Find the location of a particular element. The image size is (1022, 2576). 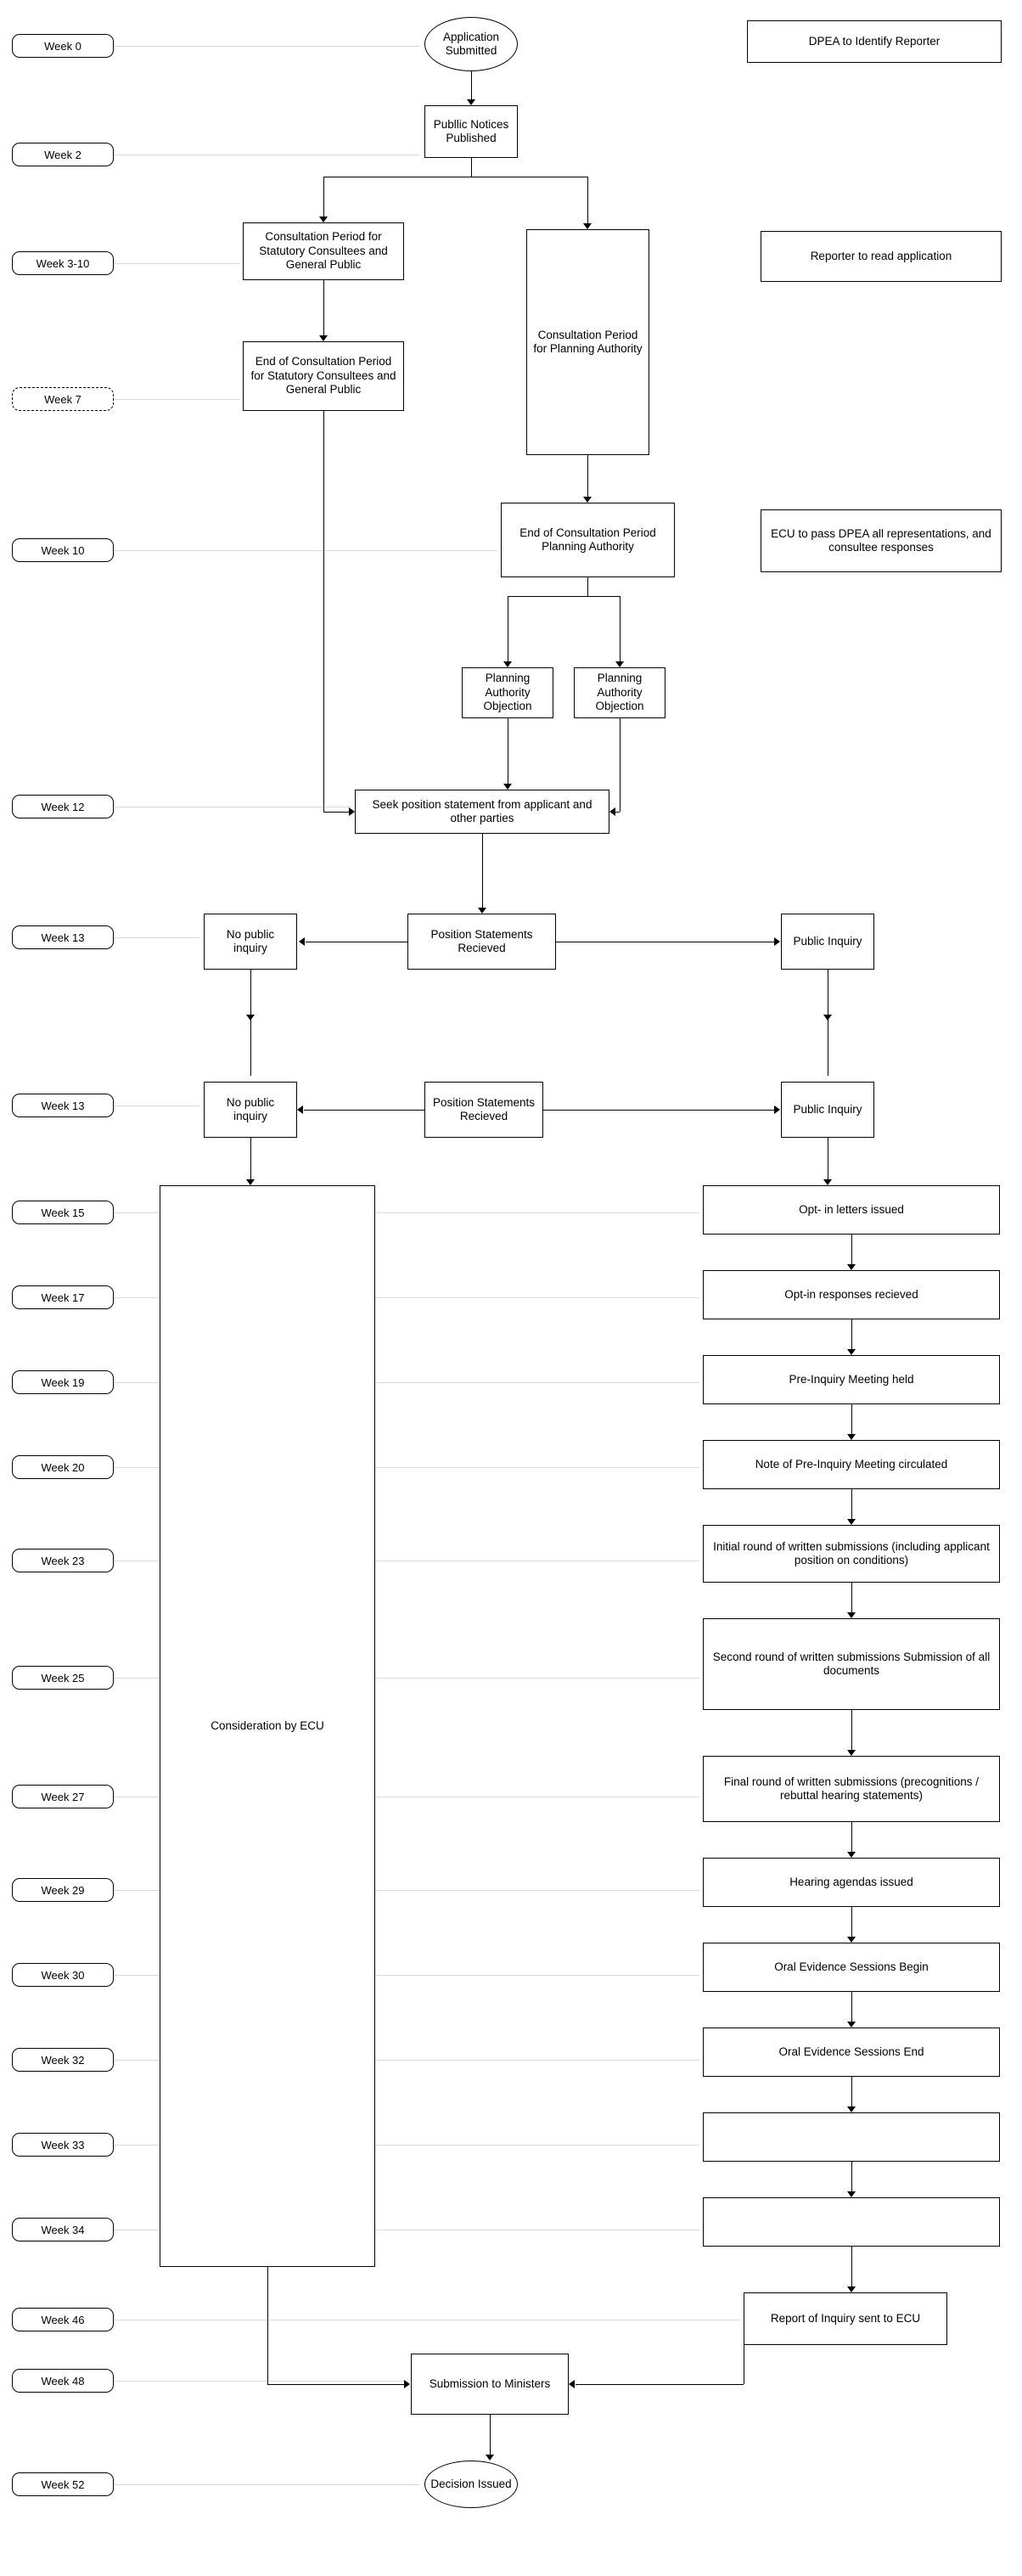

week-flag-2: Week 2 is located at coordinates (63, 154).